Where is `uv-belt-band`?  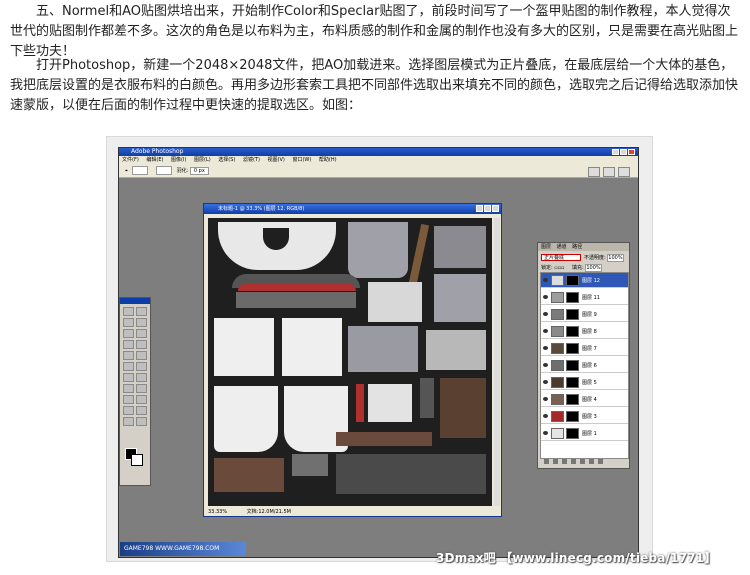
uv-belt-band is located at coordinates (296, 300).